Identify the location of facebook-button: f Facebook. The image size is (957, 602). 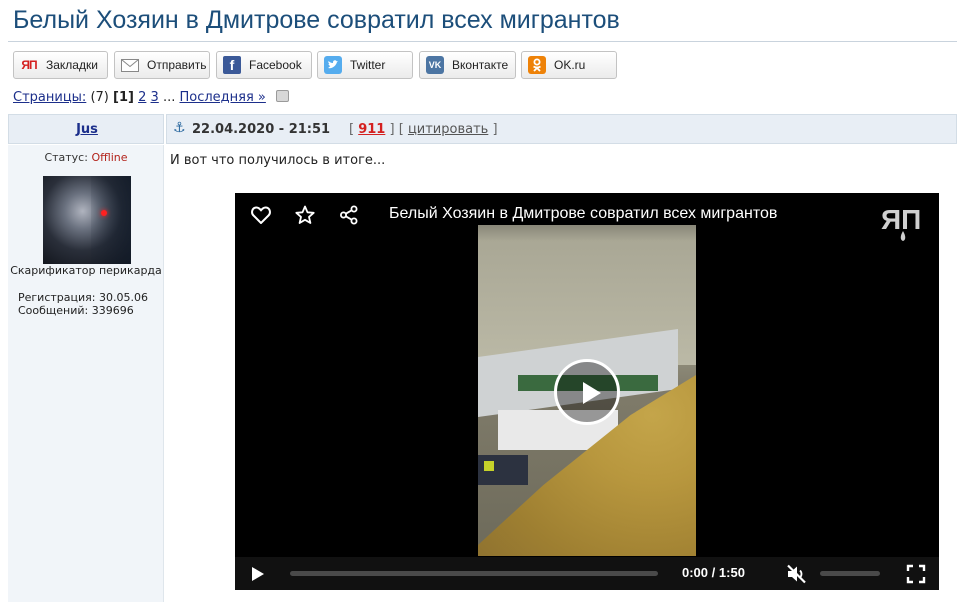
(264, 65).